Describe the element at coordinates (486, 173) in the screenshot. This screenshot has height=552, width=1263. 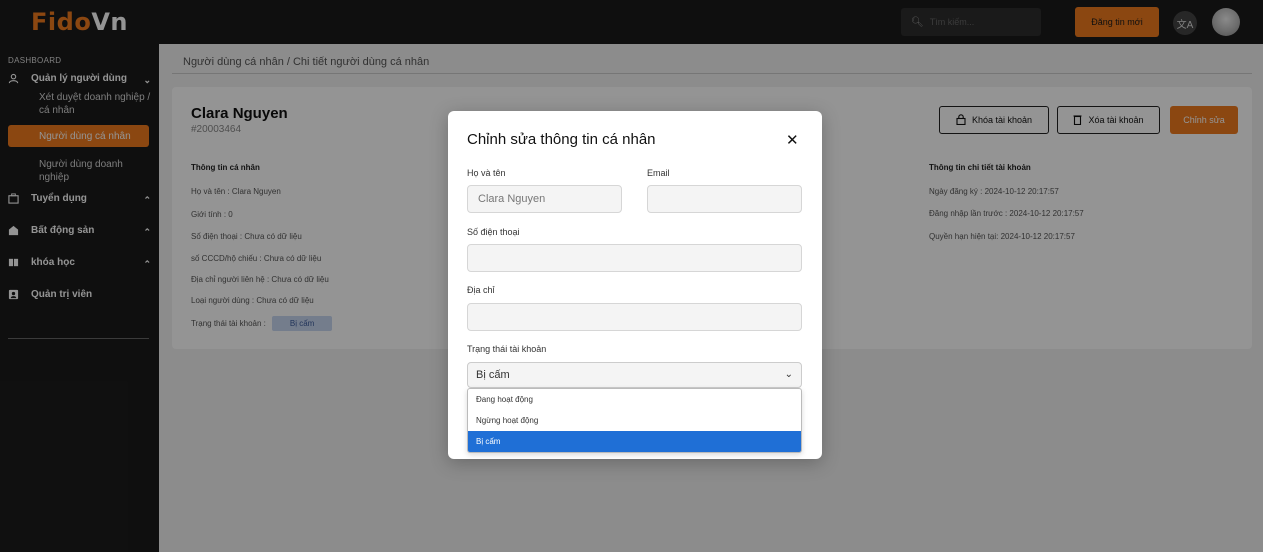
I see `name-label: Họ và tên` at that location.